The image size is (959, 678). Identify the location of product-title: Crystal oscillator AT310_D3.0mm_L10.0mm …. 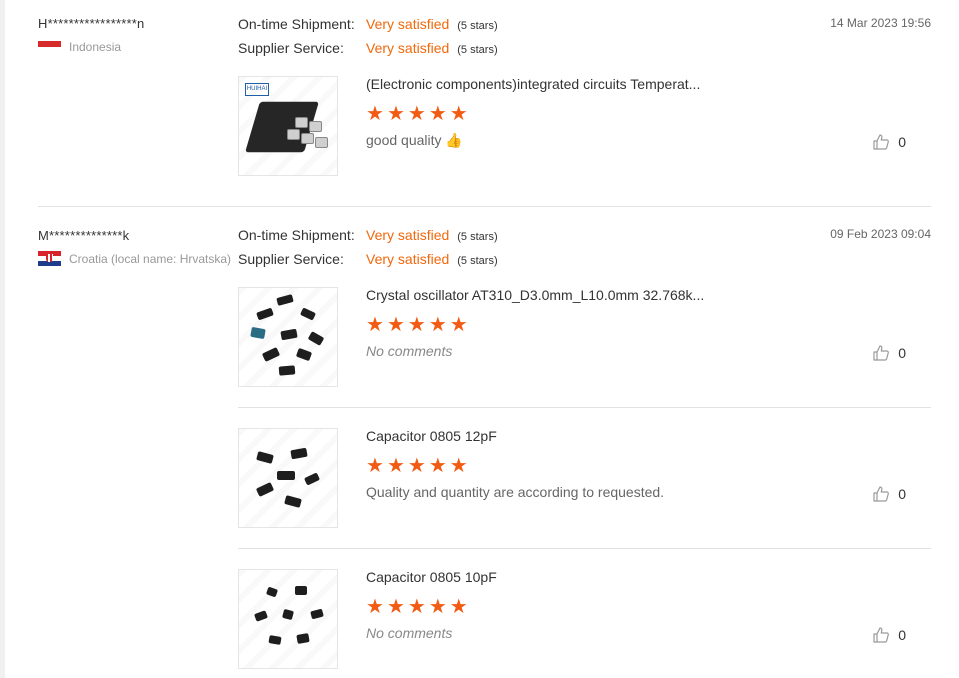
(535, 295).